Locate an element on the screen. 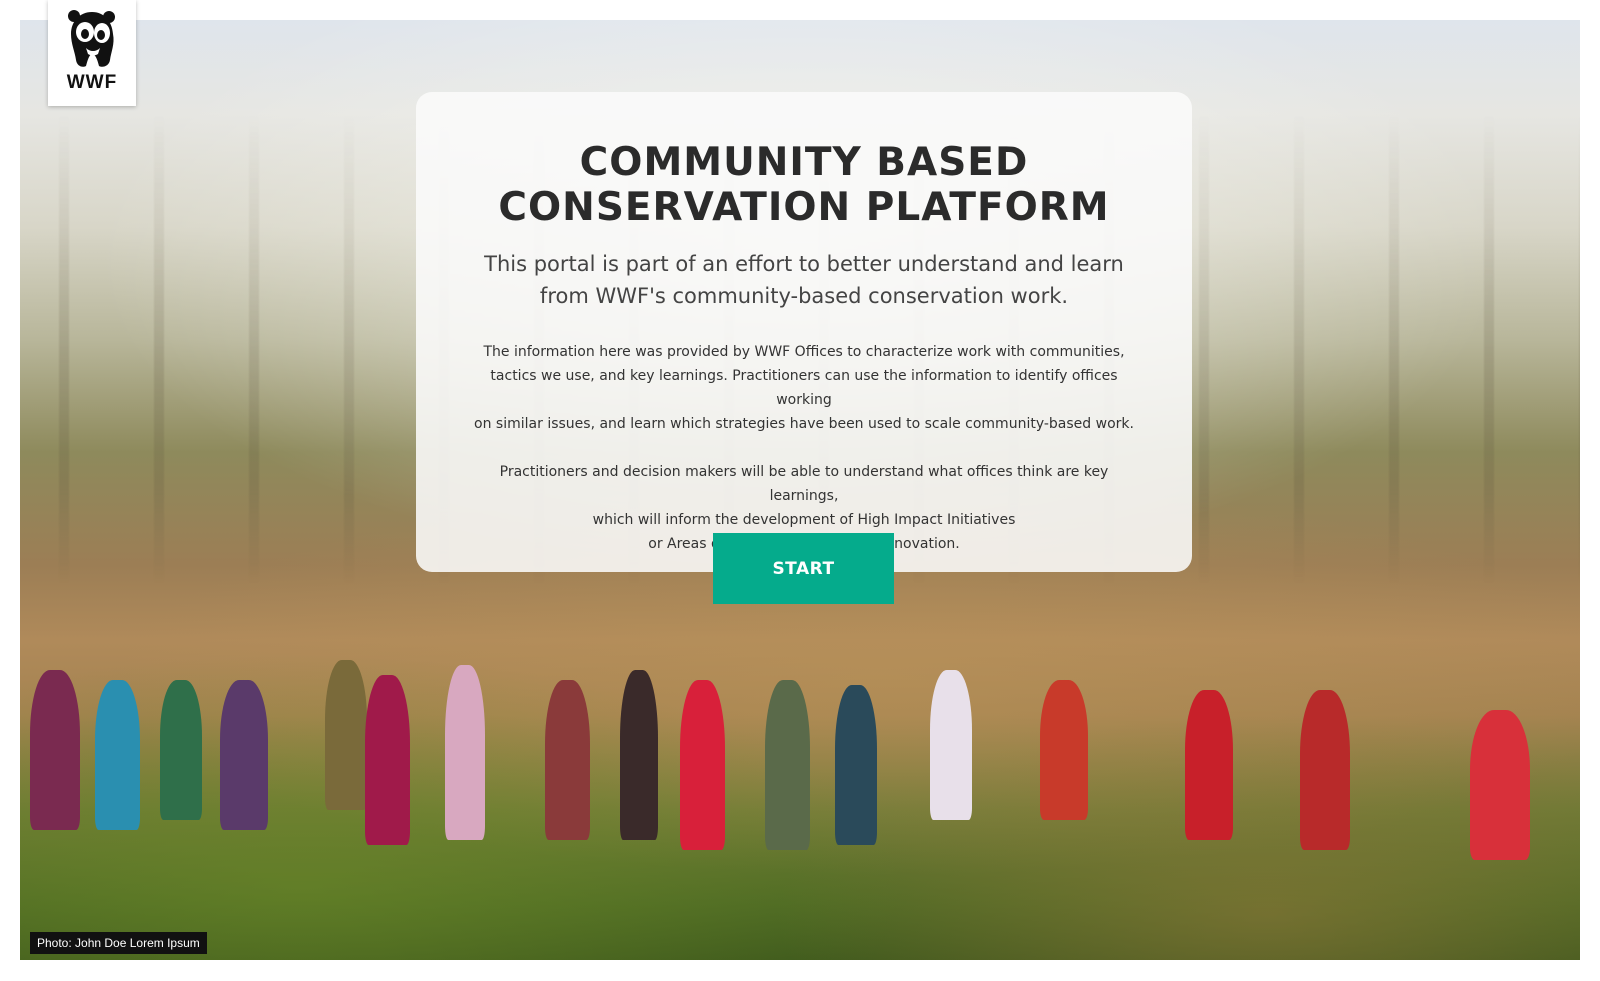  wwf-logo: WWF is located at coordinates (92, 53).